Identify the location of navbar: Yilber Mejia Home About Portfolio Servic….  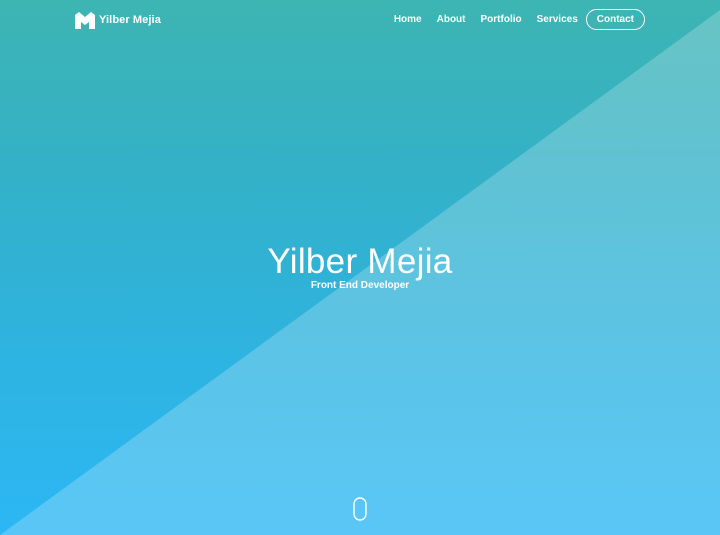
(360, 19).